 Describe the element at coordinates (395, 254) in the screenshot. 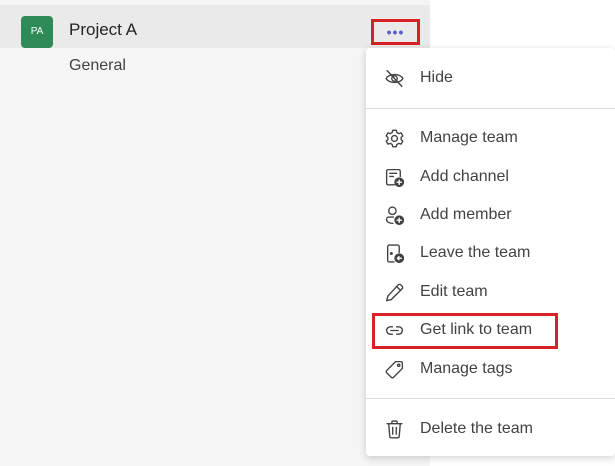

I see `leave-icon` at that location.